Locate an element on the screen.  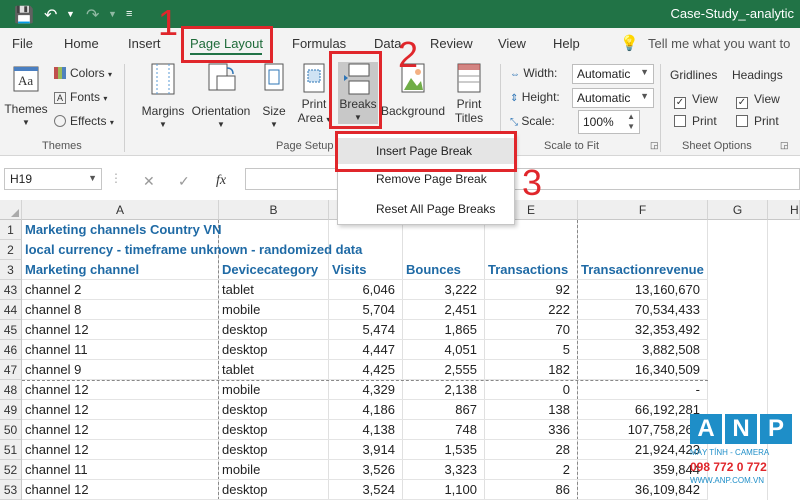
column-header-b: B is located at coordinates (274, 210).